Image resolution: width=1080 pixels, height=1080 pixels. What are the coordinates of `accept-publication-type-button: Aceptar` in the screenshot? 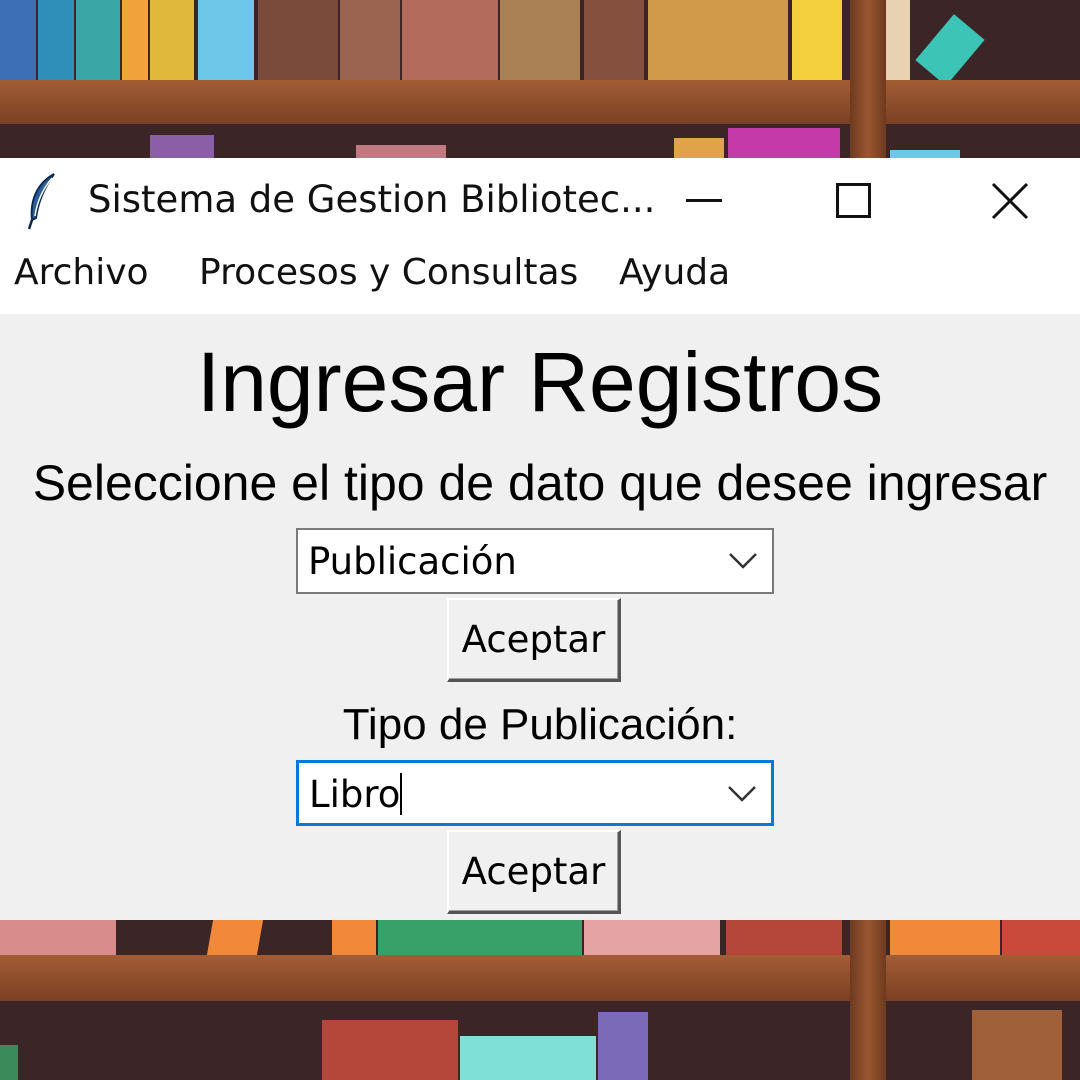 It's located at (534, 872).